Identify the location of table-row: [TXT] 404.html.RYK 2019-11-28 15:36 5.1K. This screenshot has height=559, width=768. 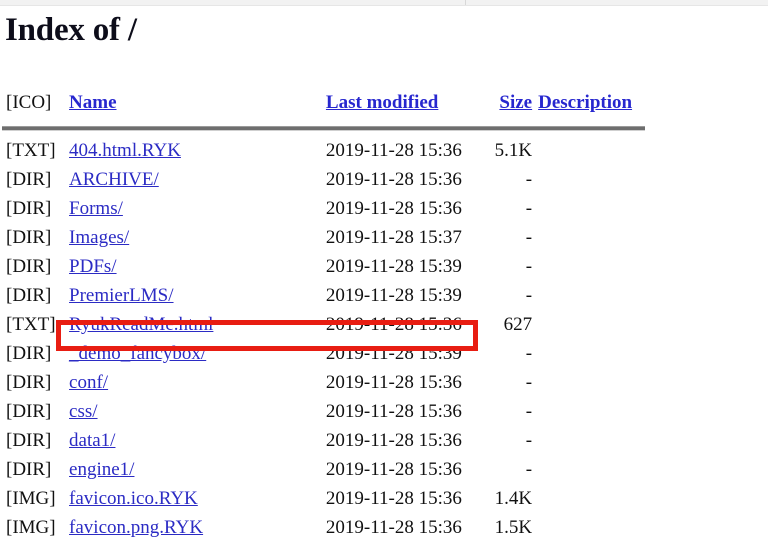
(330, 150).